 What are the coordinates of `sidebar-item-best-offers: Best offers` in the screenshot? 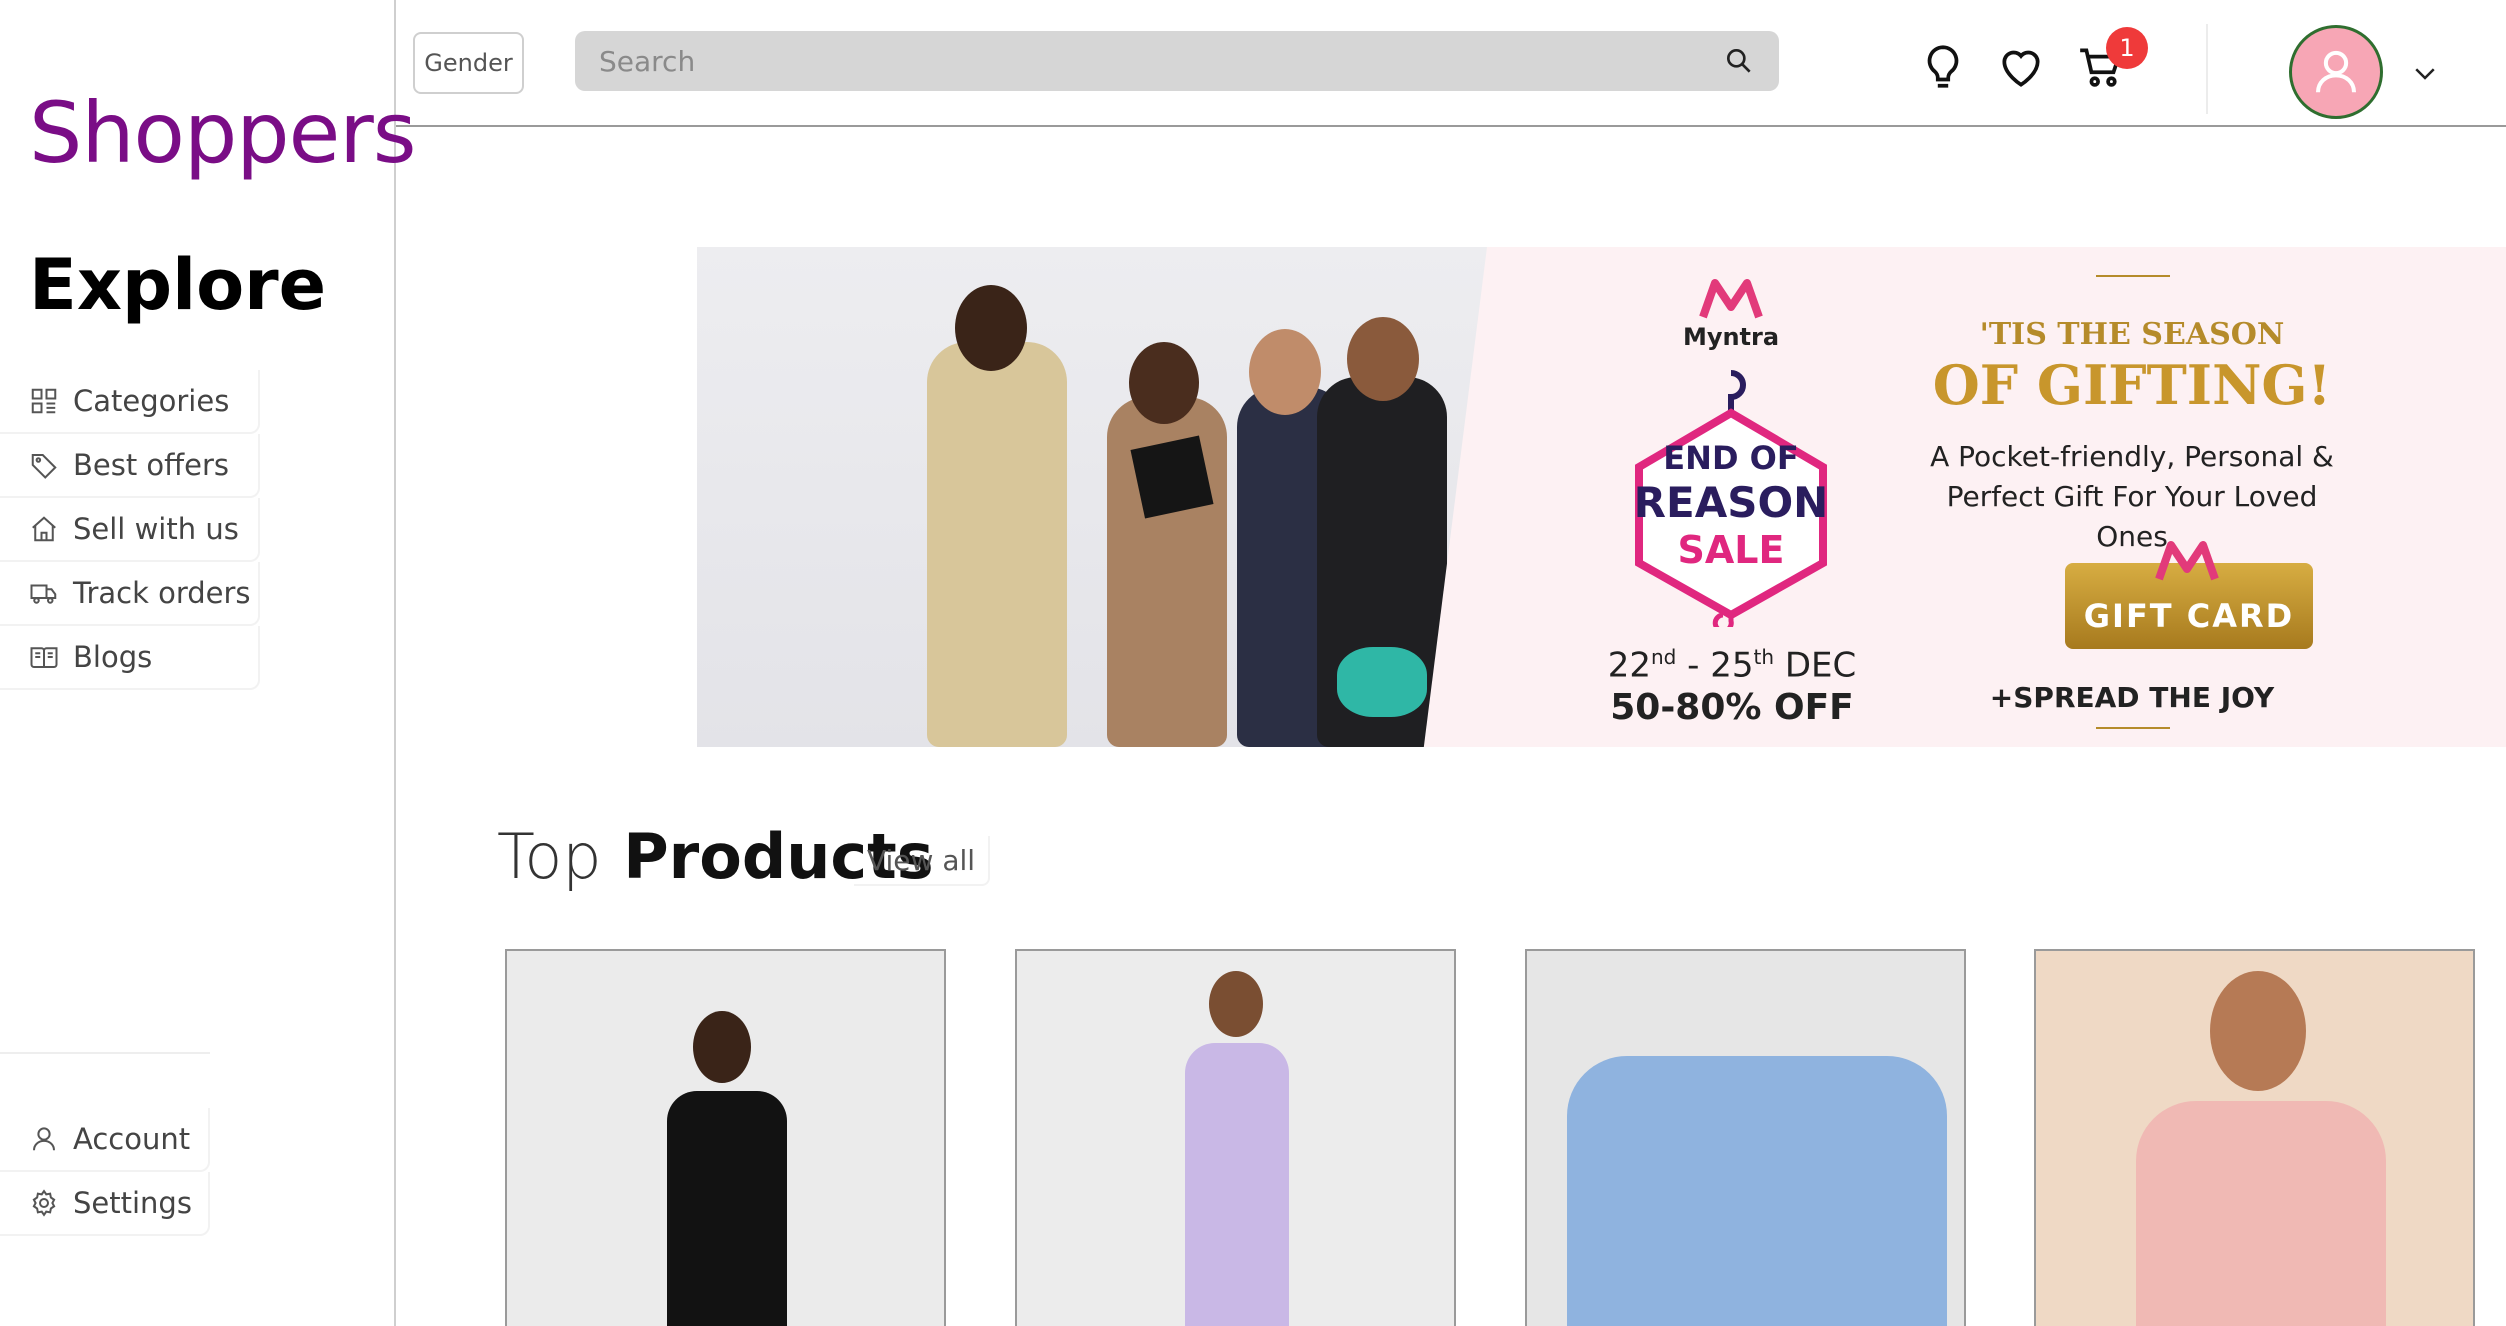 It's located at (130, 466).